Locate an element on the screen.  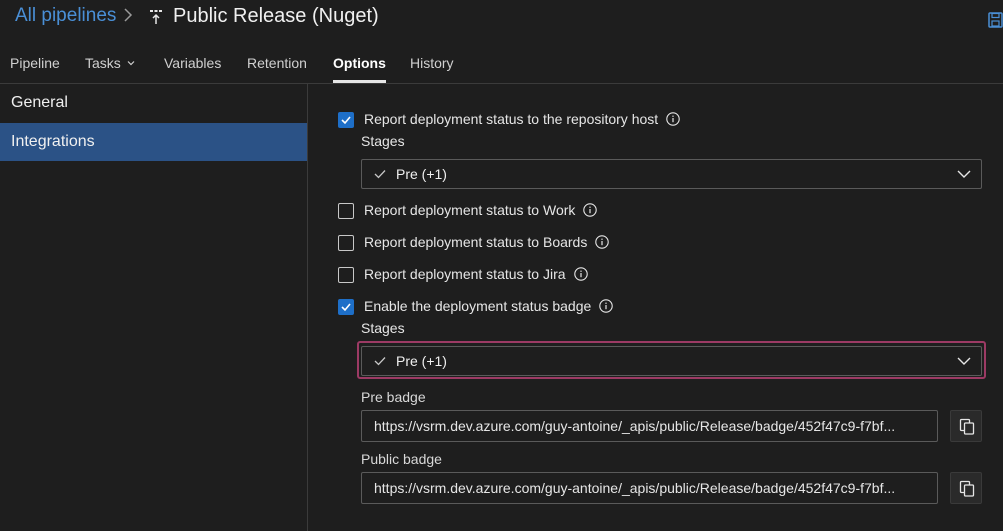
public-badge-label: Public badge is located at coordinates (401, 459).